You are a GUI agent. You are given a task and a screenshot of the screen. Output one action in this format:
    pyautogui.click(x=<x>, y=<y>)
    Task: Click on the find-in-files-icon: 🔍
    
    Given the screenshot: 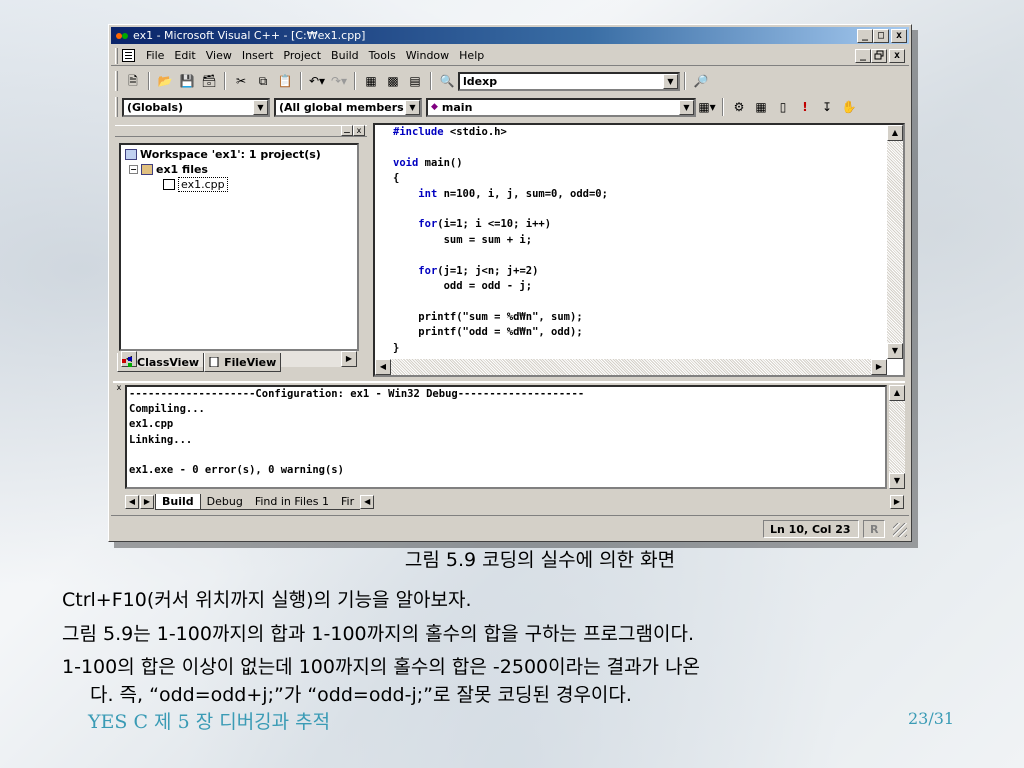 What is the action you would take?
    pyautogui.click(x=447, y=81)
    